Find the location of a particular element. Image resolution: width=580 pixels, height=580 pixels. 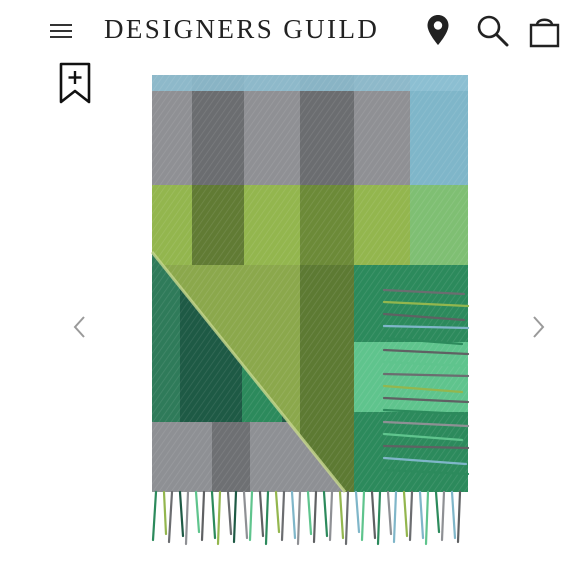

menu-button is located at coordinates (62, 31).